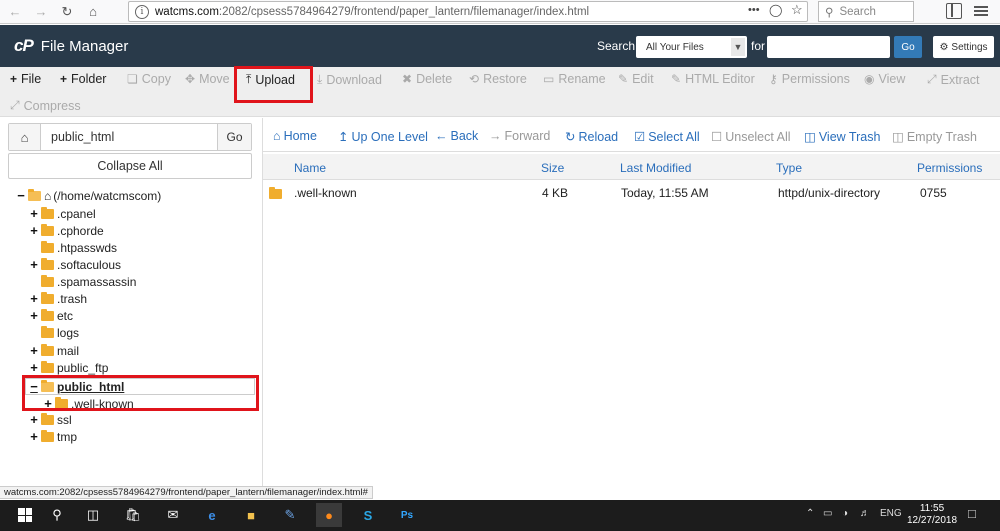  I want to click on extract-button: ⤢ Extract, so click(953, 79).